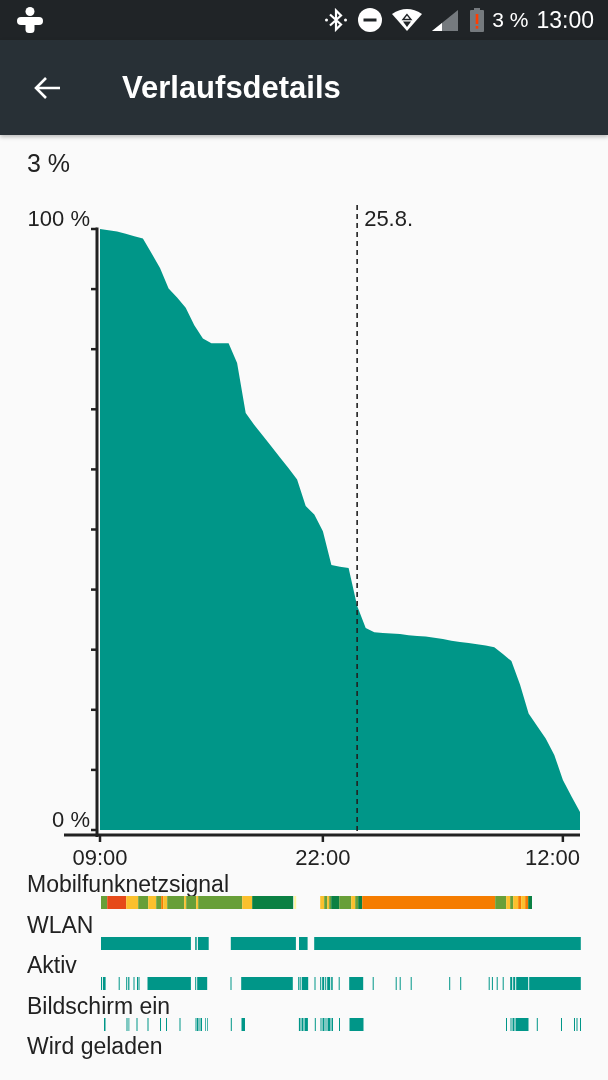 The height and width of the screenshot is (1080, 608). I want to click on y-axis-label: 0 %, so click(71, 819).